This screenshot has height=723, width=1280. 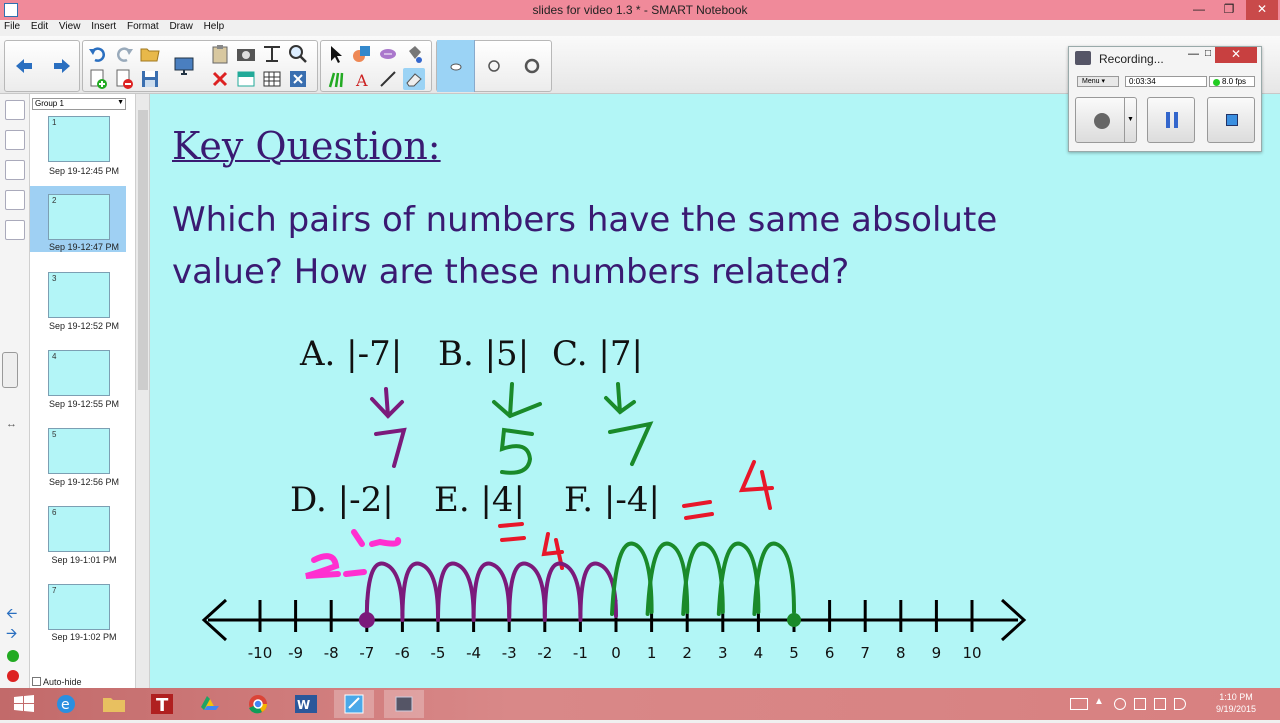 I want to click on page-thumbnail-5: 5, so click(x=79, y=451).